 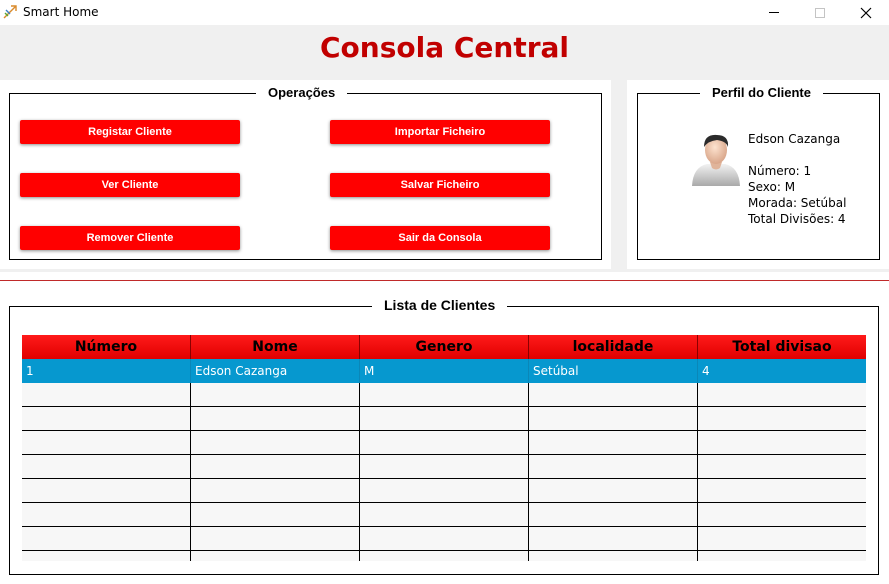 What do you see at coordinates (781, 347) in the screenshot?
I see `column-header-divisions: Total divisao` at bounding box center [781, 347].